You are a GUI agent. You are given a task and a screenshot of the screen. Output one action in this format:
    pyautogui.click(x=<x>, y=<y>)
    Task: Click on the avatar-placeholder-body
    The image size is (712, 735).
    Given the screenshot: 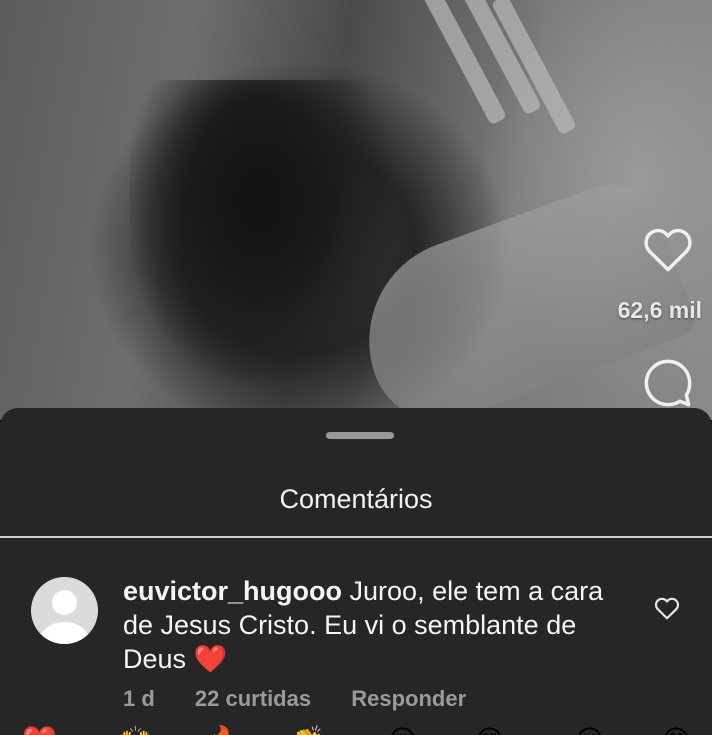 What is the action you would take?
    pyautogui.click(x=64, y=633)
    